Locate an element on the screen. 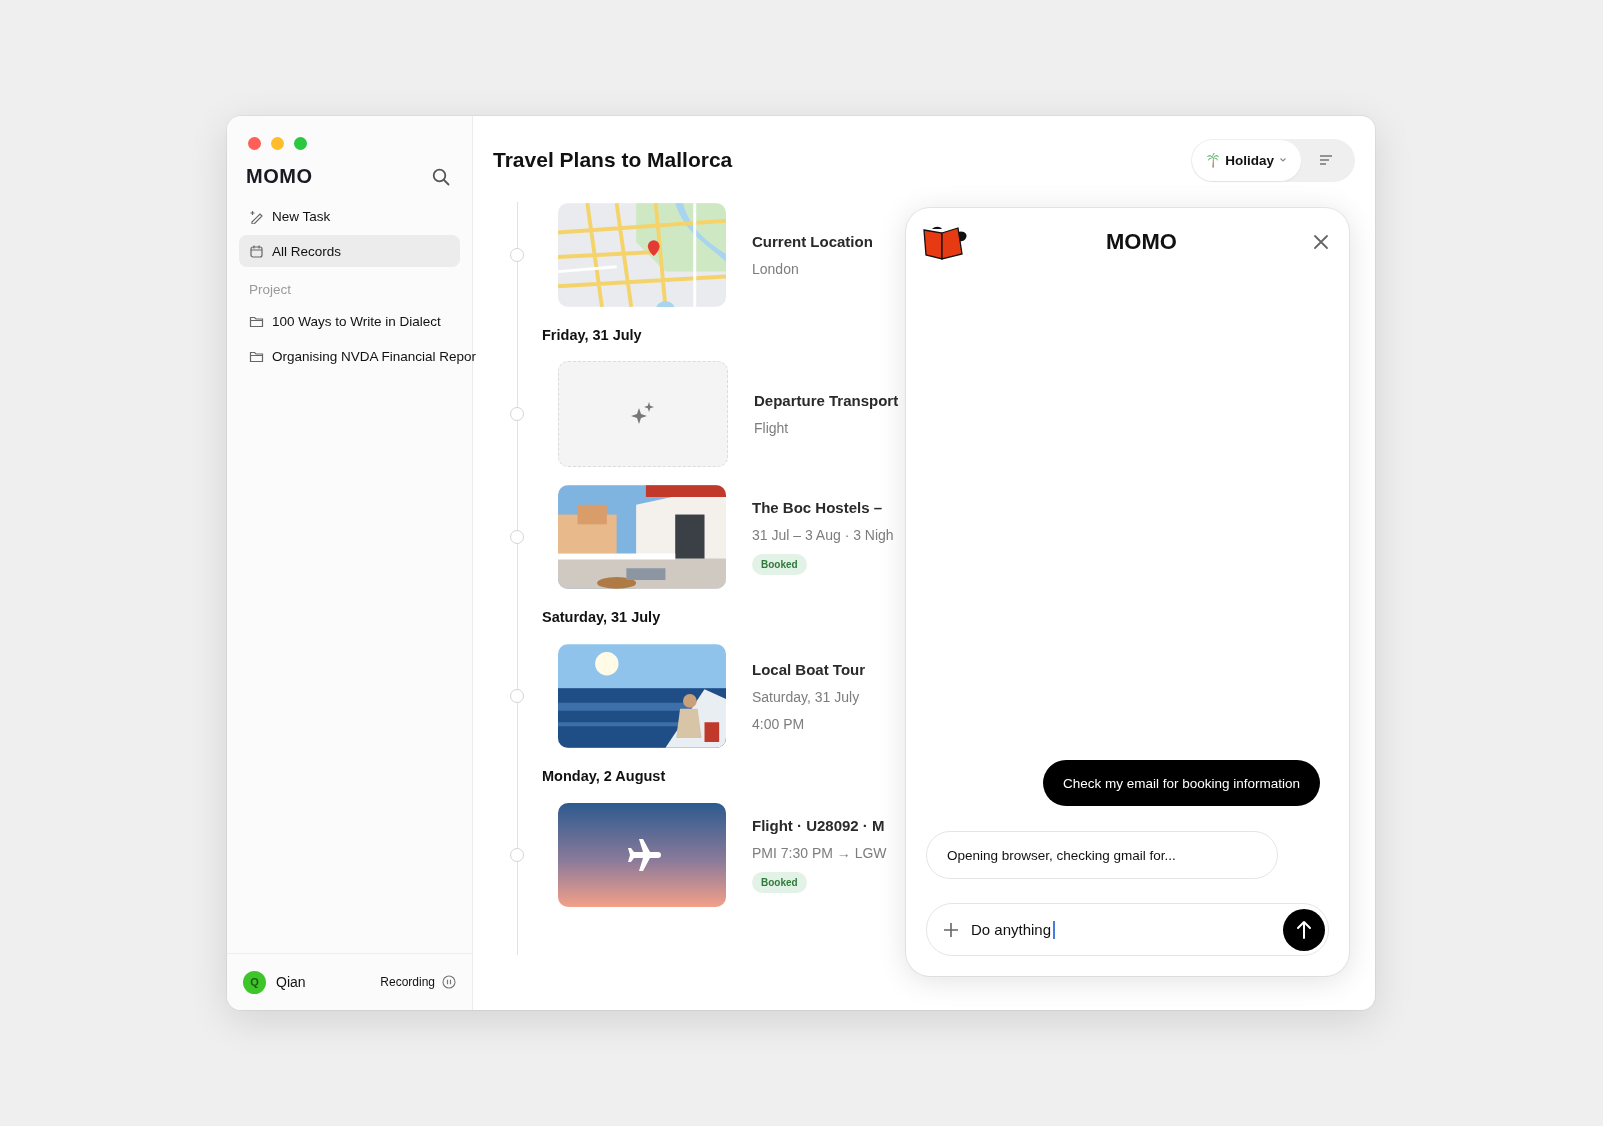 The height and width of the screenshot is (1126, 1603). page-title: Travel Plans to Mallorca is located at coordinates (613, 160).